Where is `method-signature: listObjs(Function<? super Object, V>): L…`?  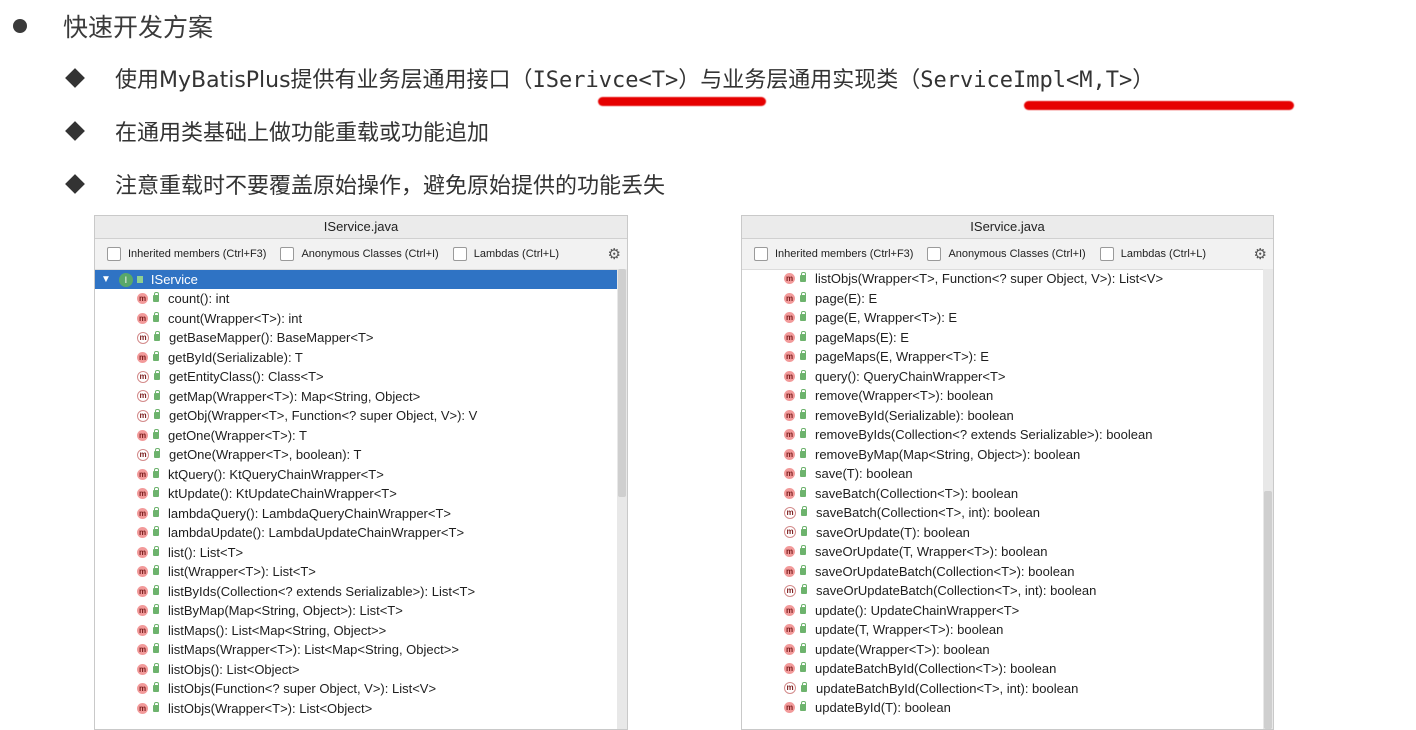
method-signature: listObjs(Function<? super Object, V>): L… is located at coordinates (302, 689).